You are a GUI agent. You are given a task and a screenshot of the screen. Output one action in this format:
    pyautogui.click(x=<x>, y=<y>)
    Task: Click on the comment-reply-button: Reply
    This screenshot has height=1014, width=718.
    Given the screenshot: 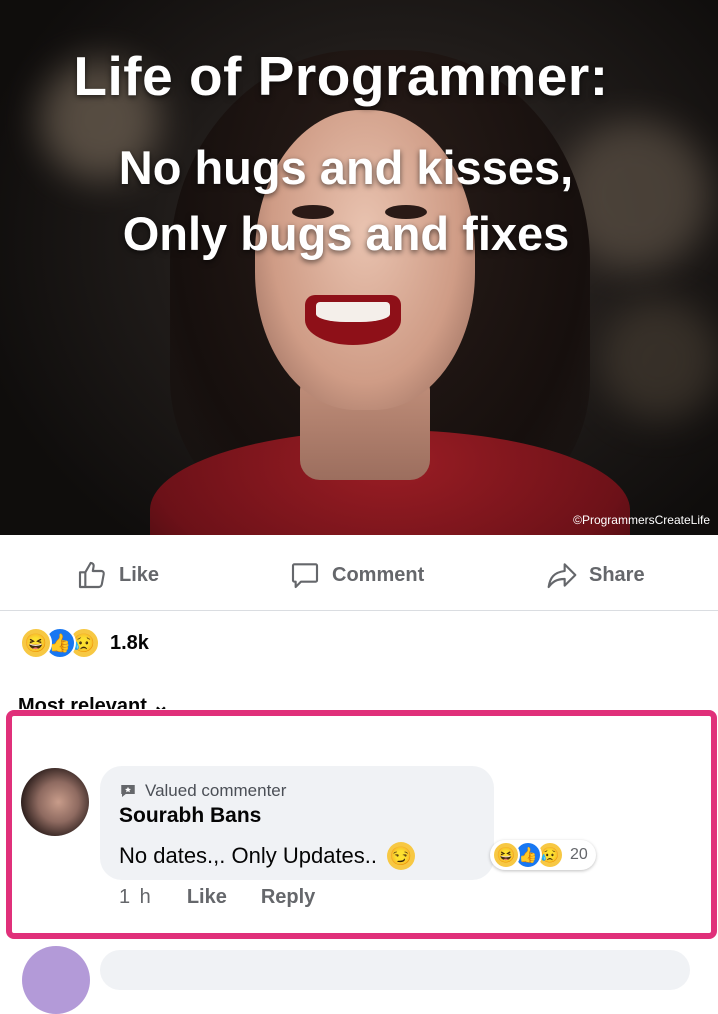 What is the action you would take?
    pyautogui.click(x=288, y=897)
    